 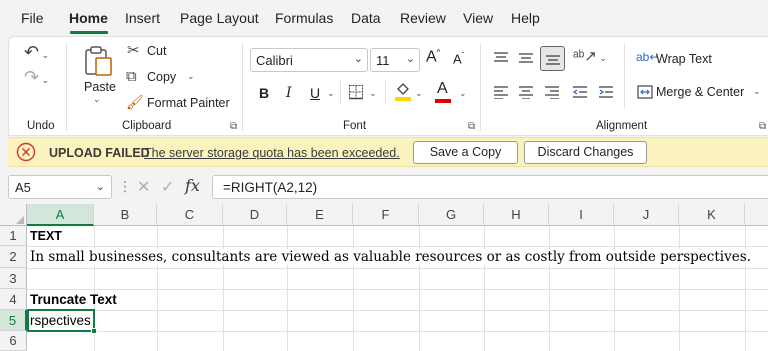 What do you see at coordinates (289, 93) in the screenshot?
I see `italic-button: I` at bounding box center [289, 93].